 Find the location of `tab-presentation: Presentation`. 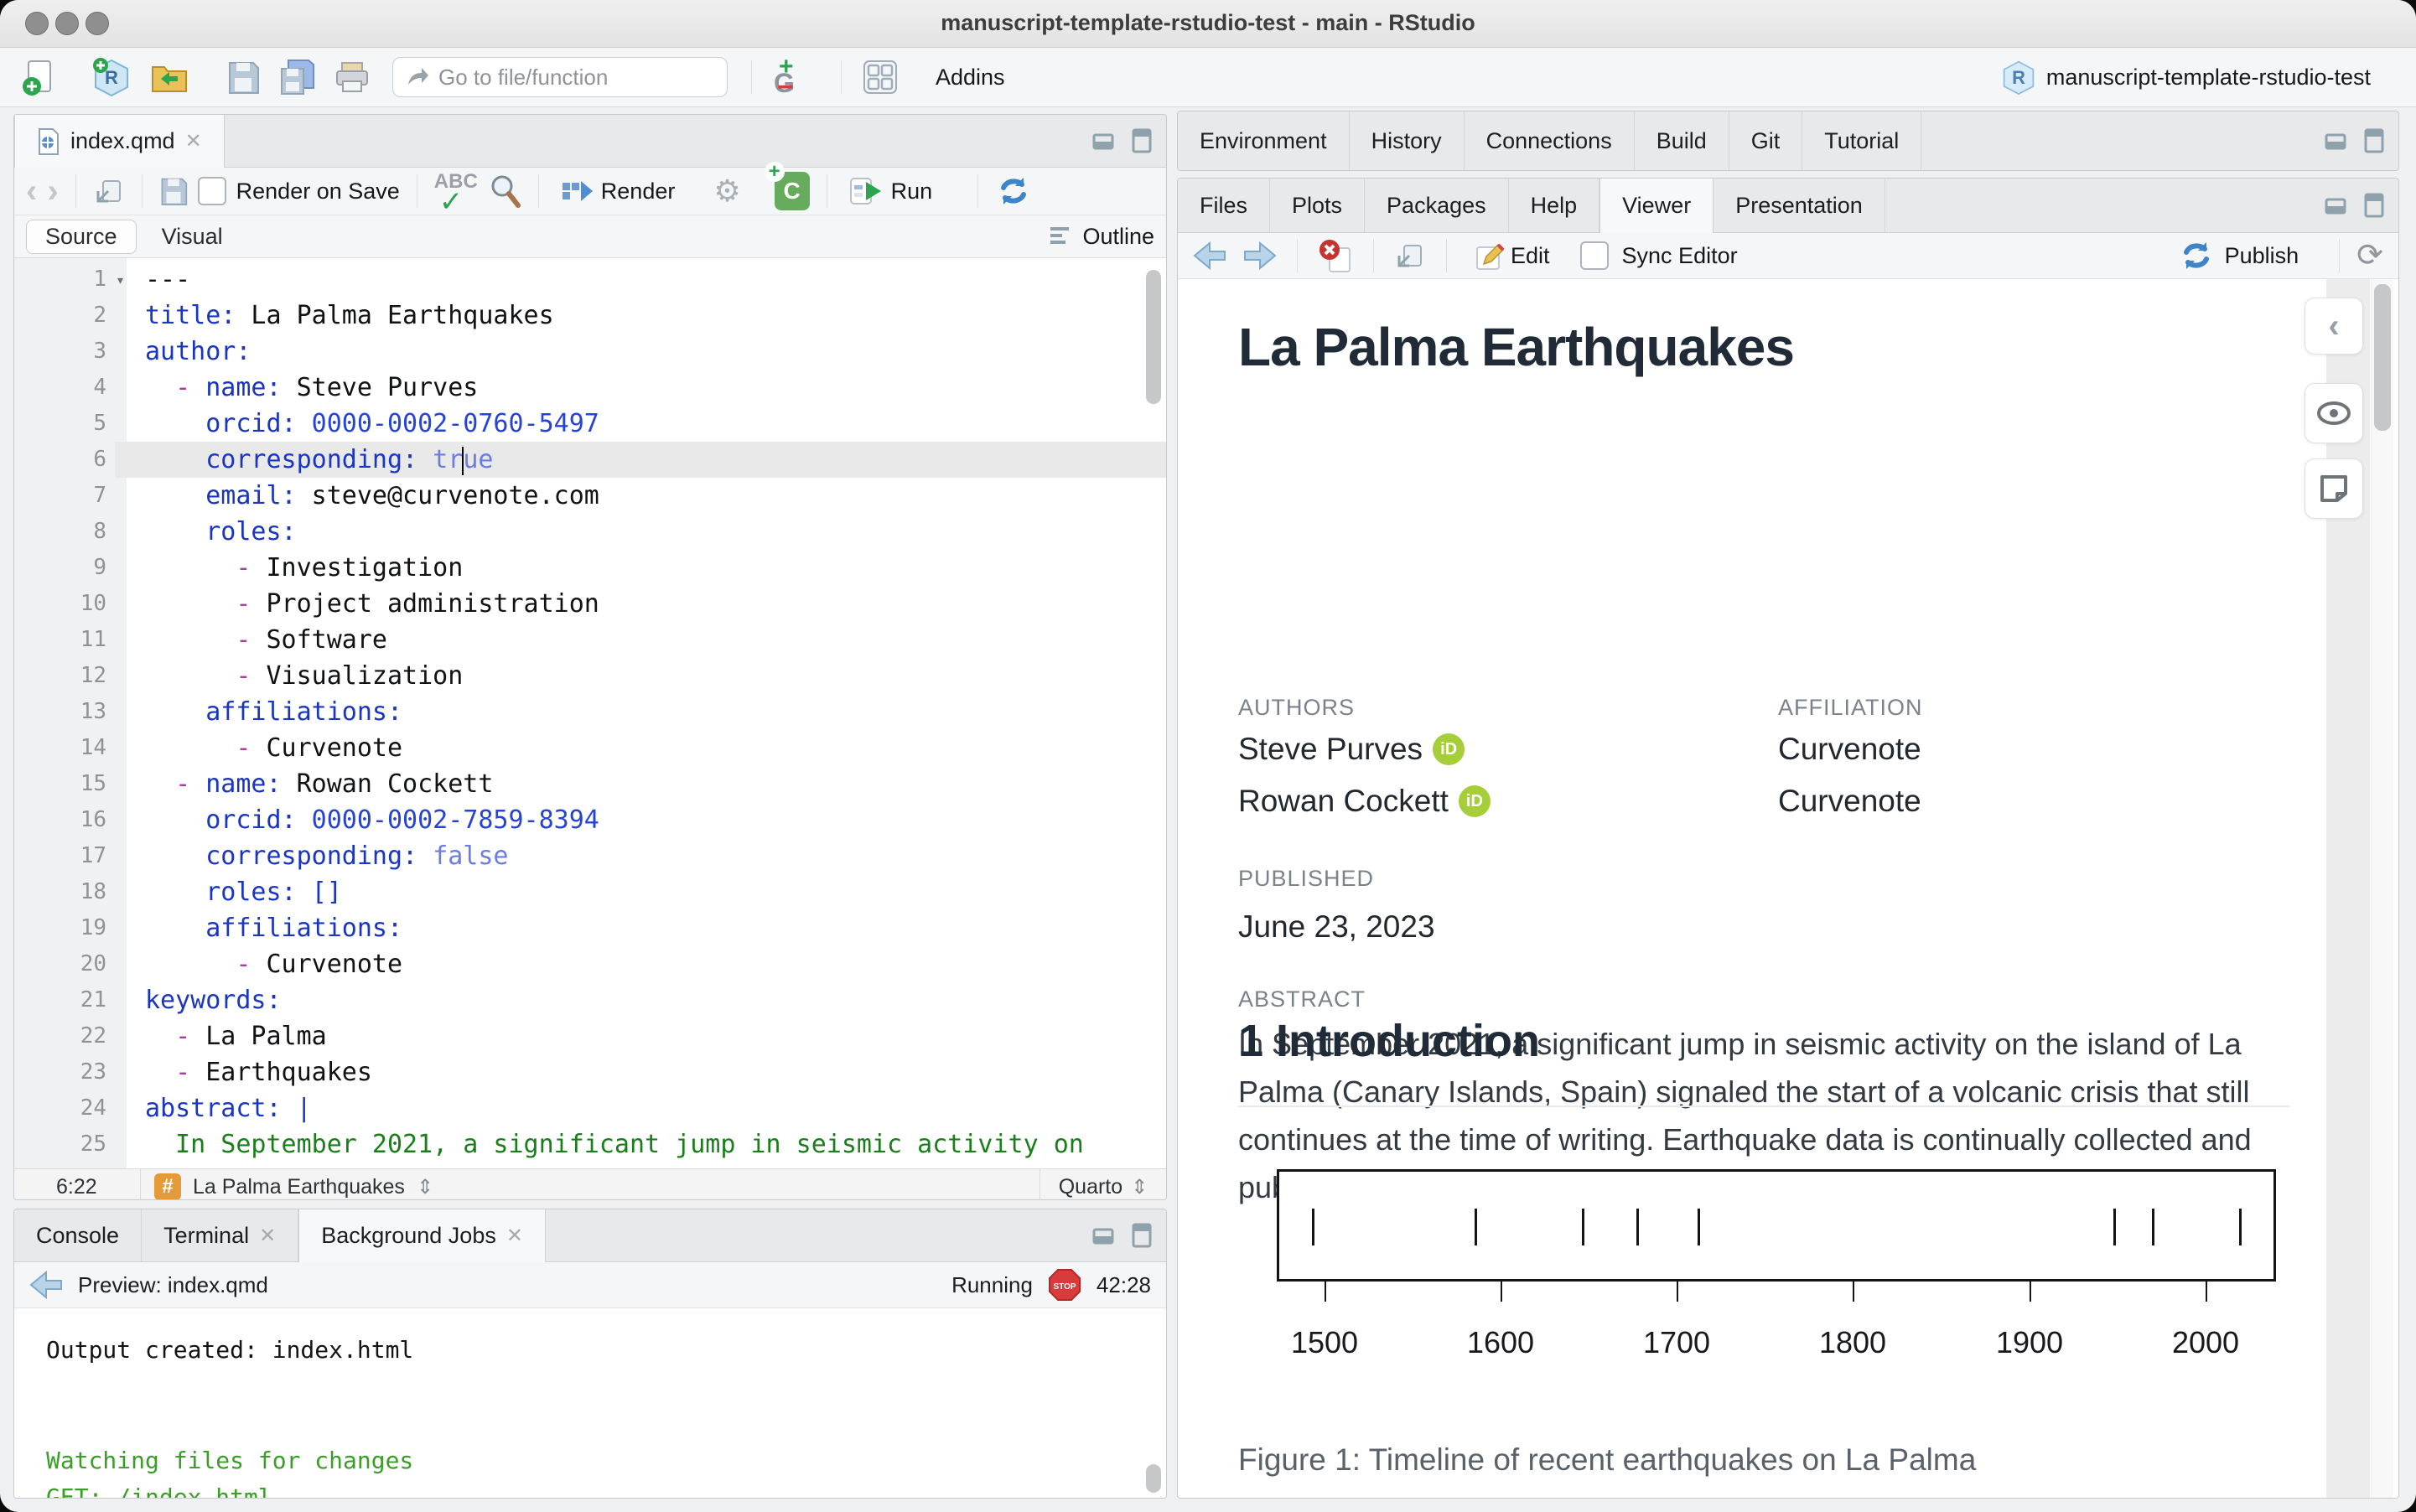

tab-presentation: Presentation is located at coordinates (1799, 205).